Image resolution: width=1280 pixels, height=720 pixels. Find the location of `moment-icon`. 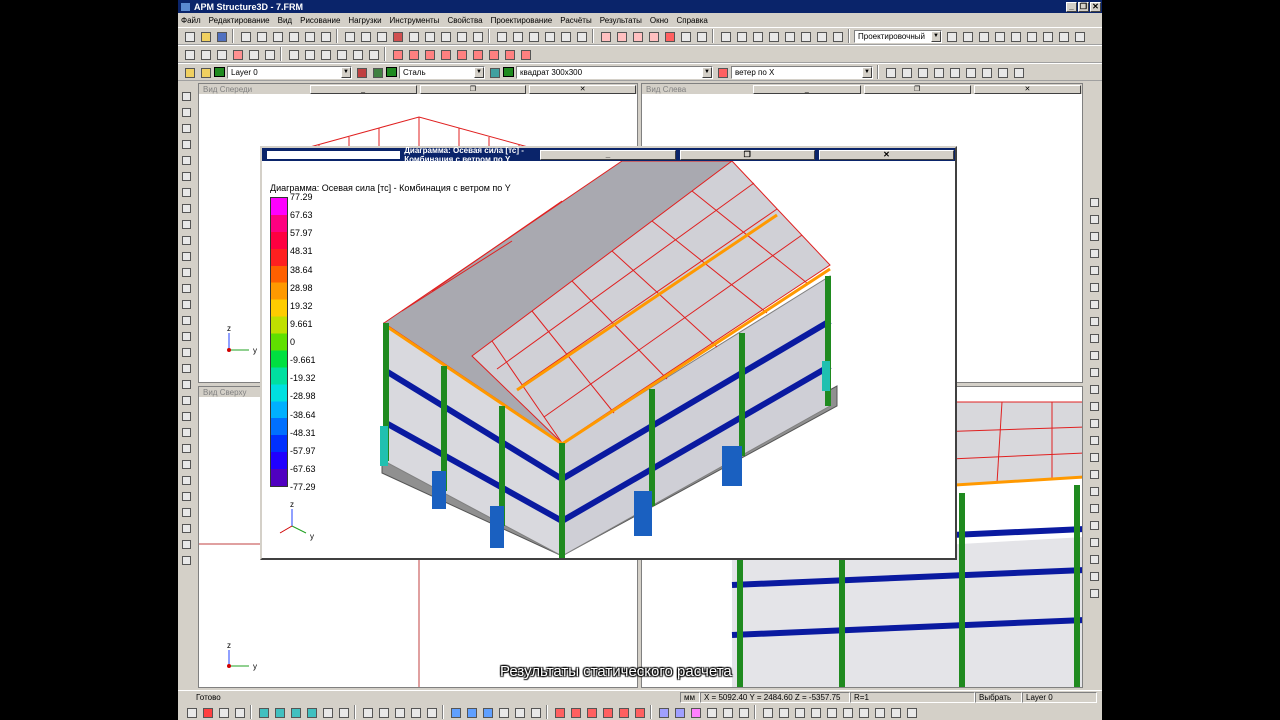

moment-icon is located at coordinates (253, 54).